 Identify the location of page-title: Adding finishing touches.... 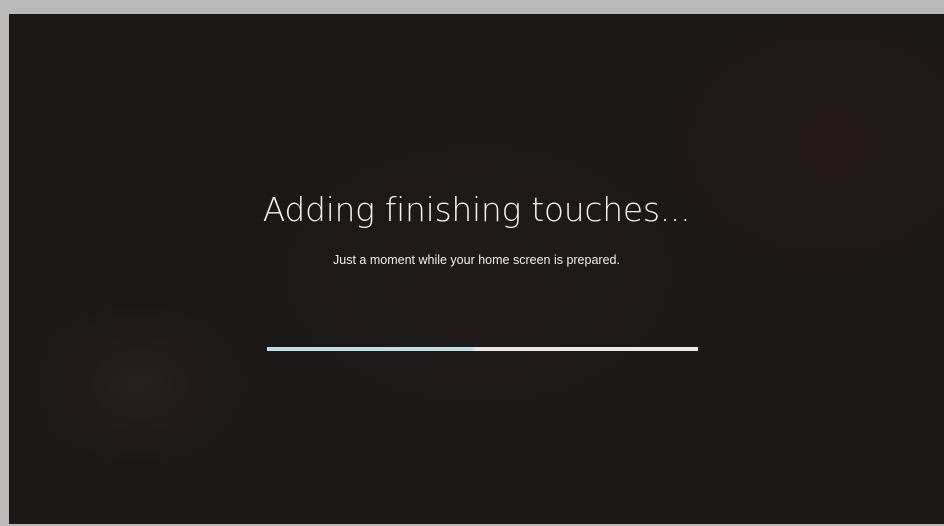
(476, 209).